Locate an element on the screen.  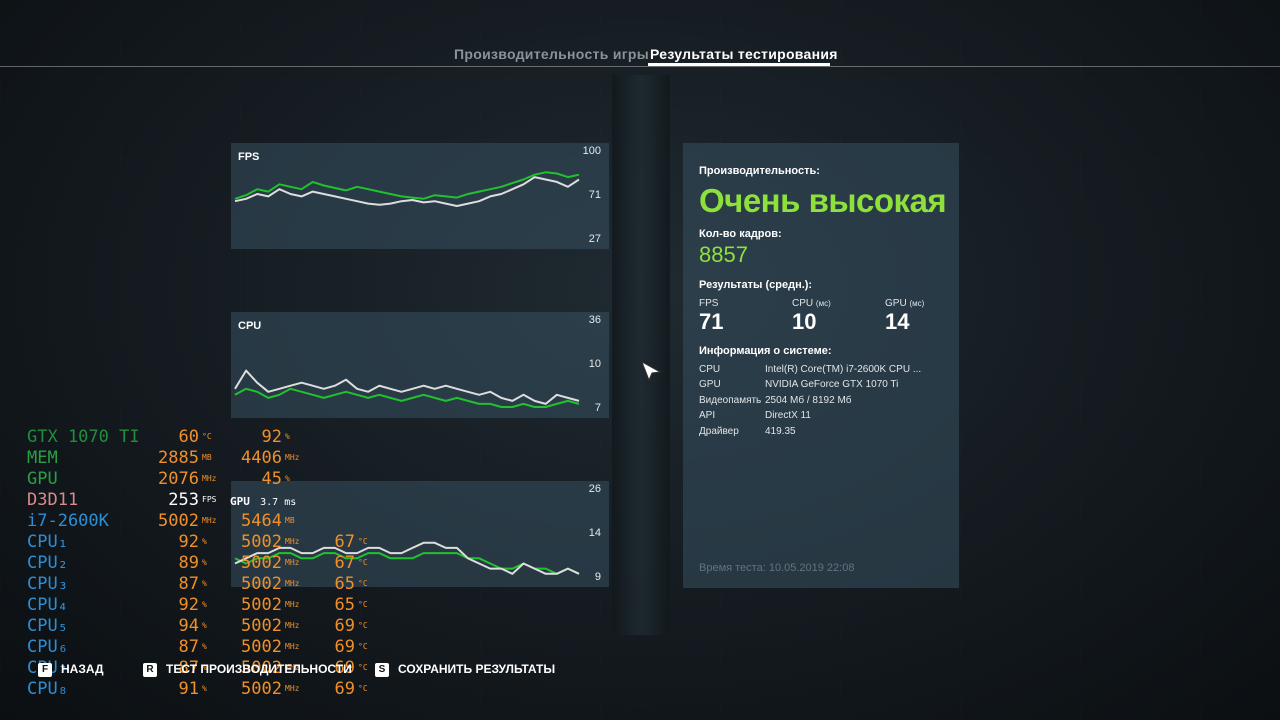
tab-divider is located at coordinates (640, 66).